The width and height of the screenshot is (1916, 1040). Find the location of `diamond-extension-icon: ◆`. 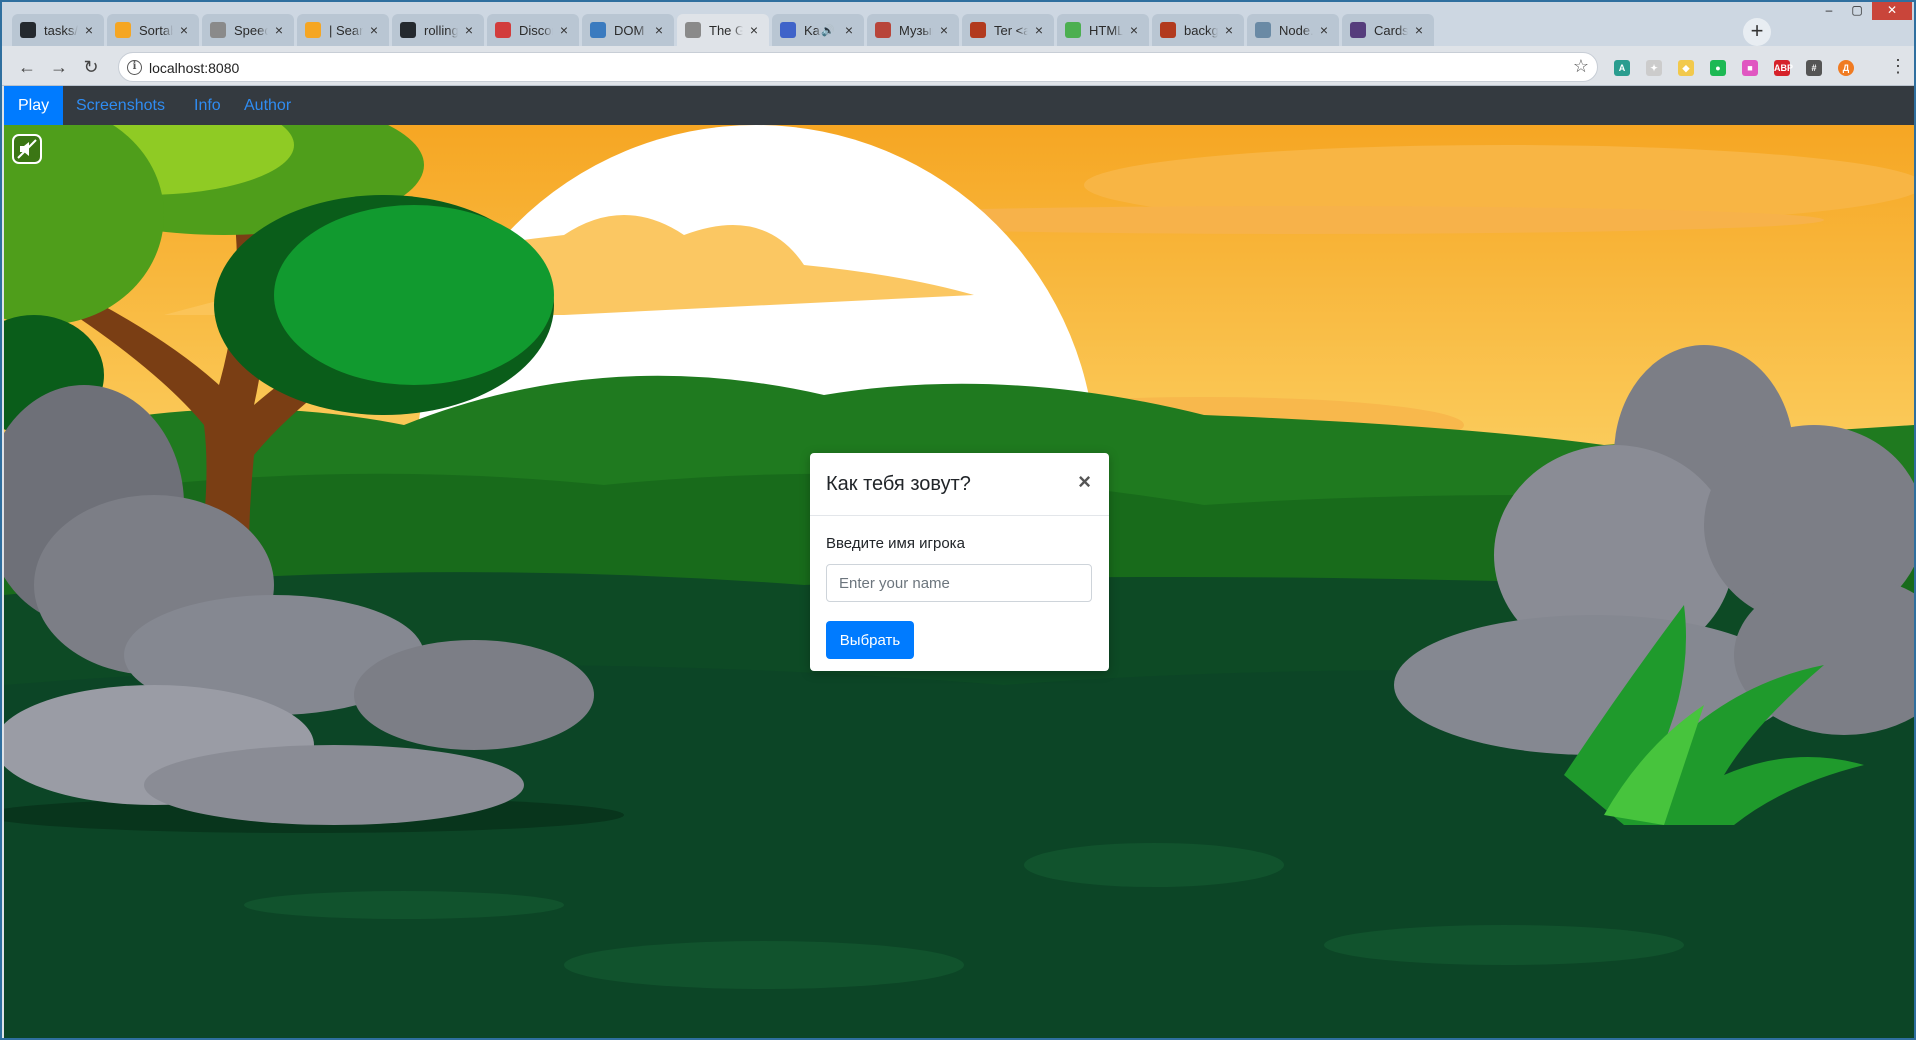

diamond-extension-icon: ◆ is located at coordinates (1686, 68).